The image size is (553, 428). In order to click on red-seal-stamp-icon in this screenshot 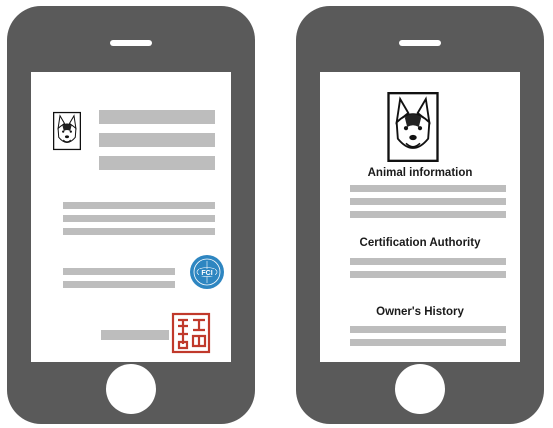, I will do `click(191, 333)`.